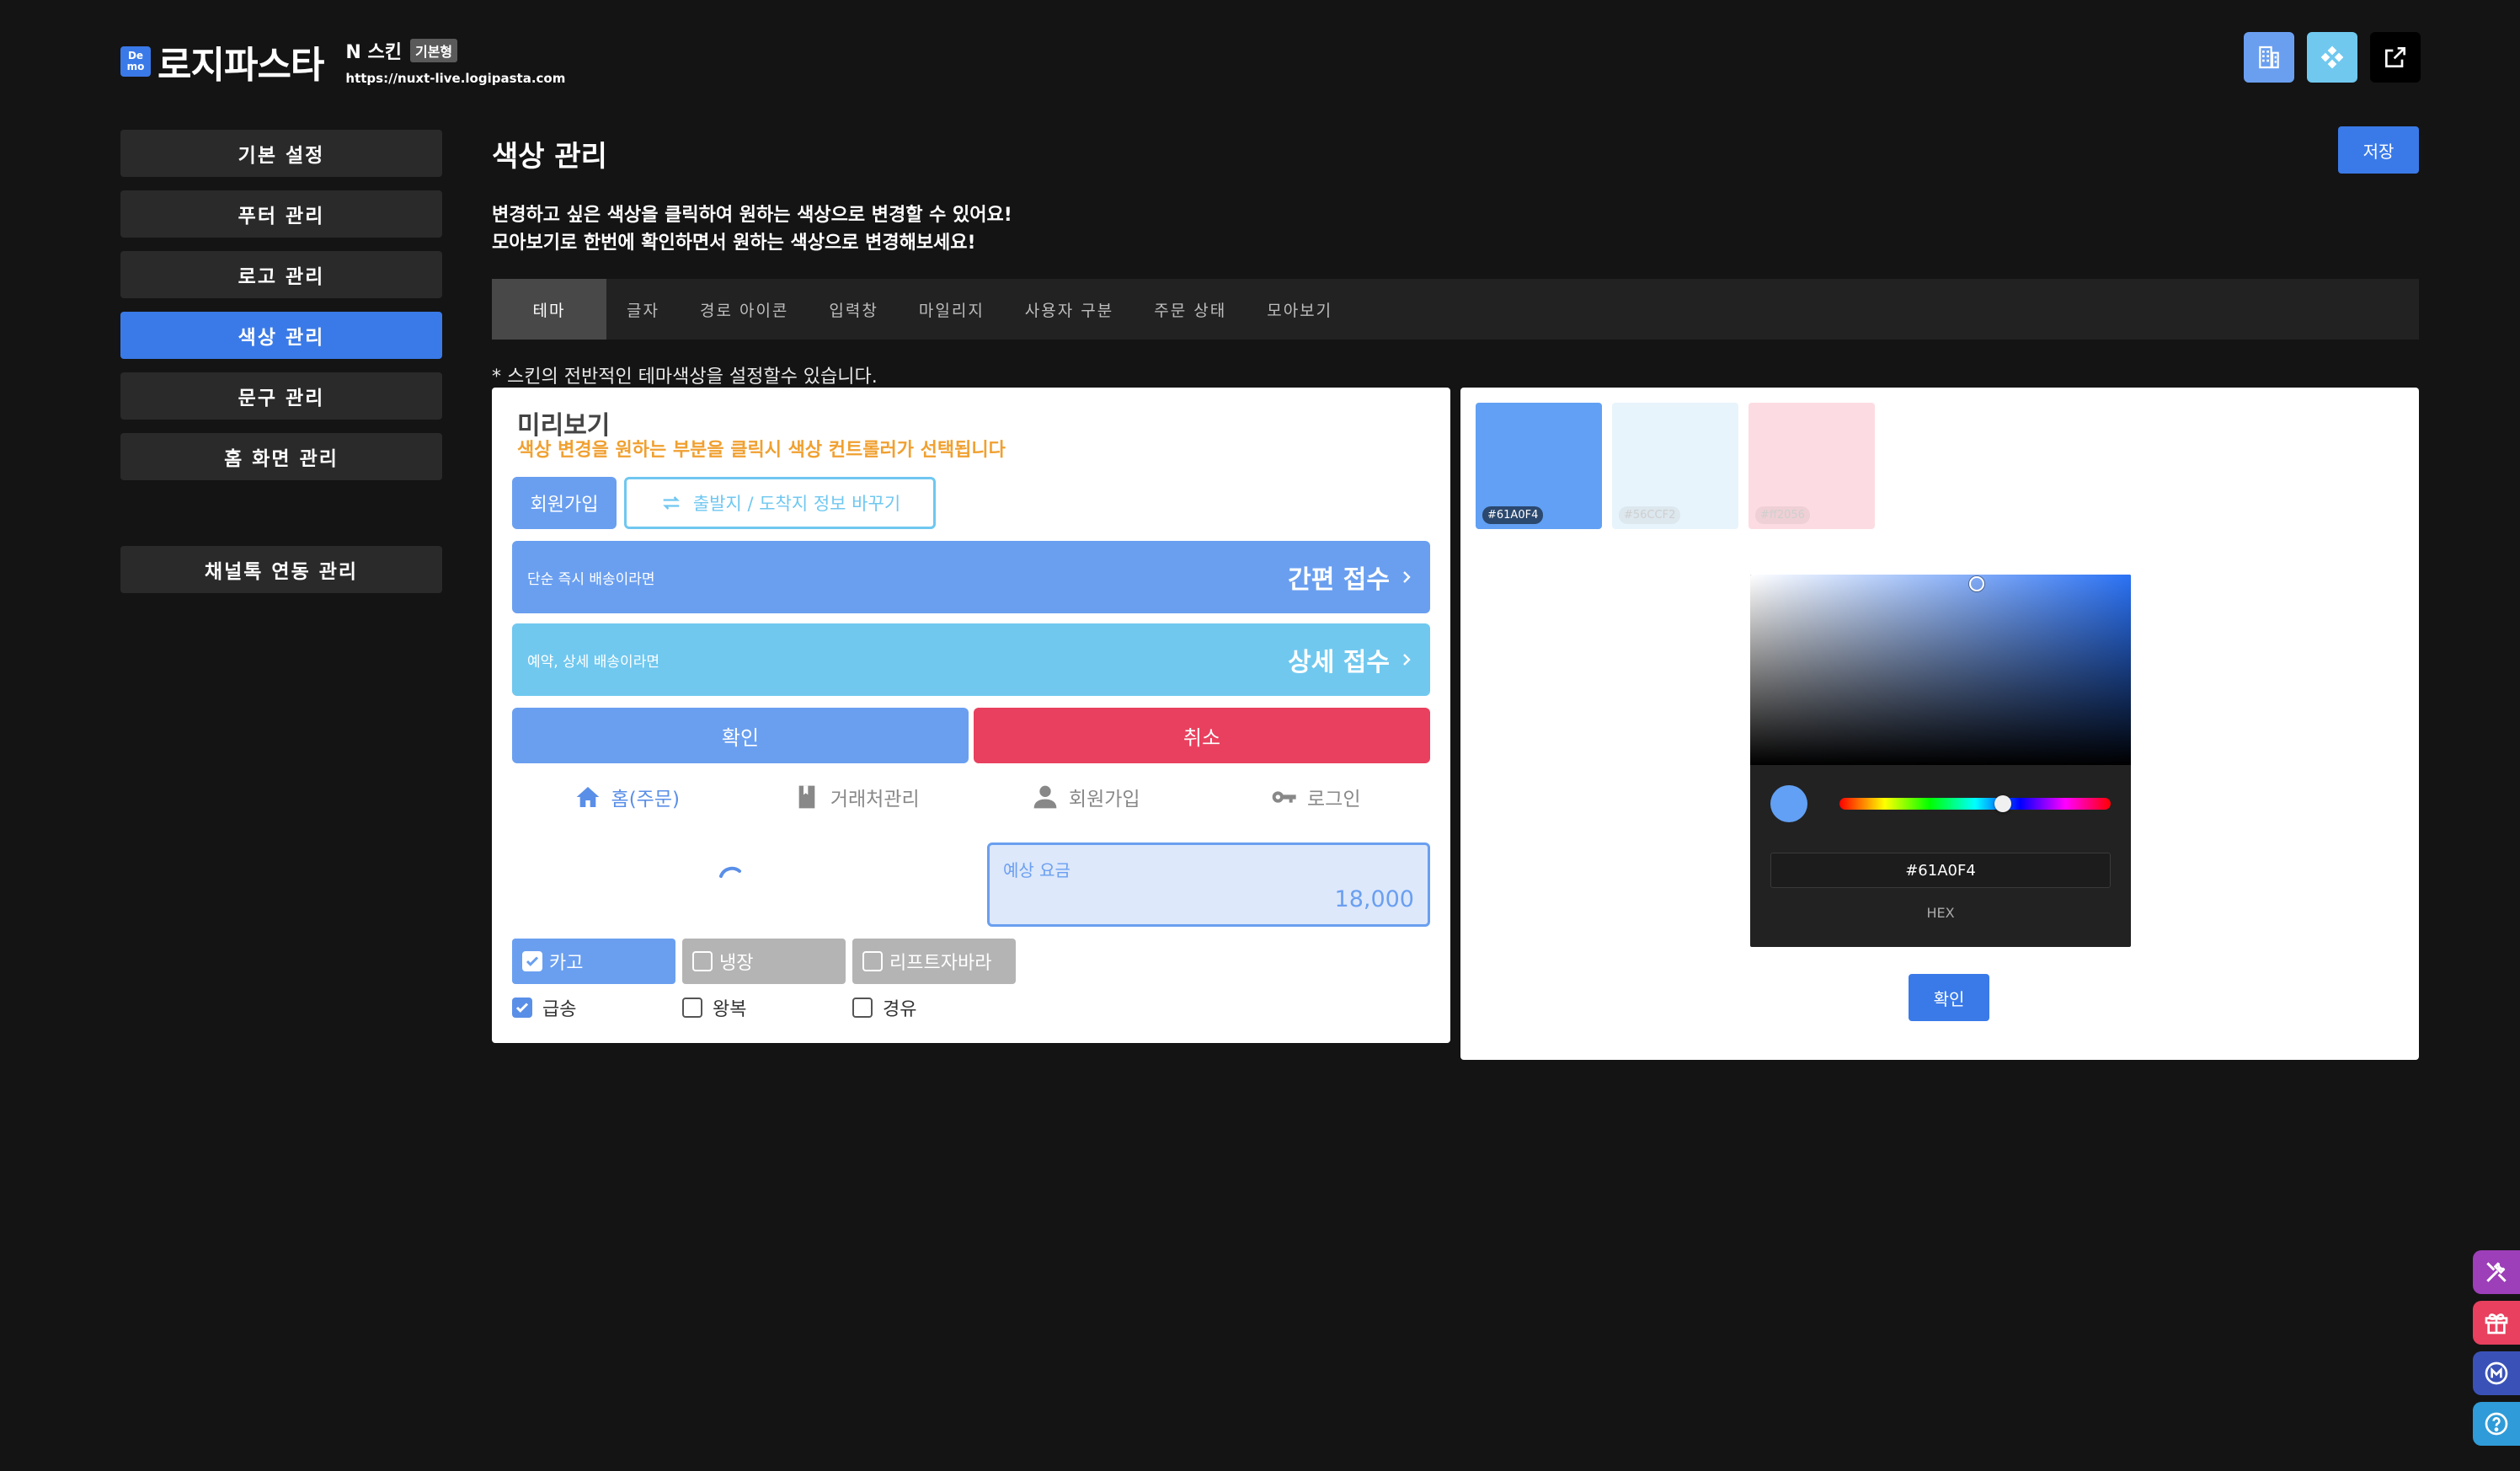 This screenshot has width=2520, height=1471. What do you see at coordinates (1284, 797) in the screenshot?
I see `key-icon` at bounding box center [1284, 797].